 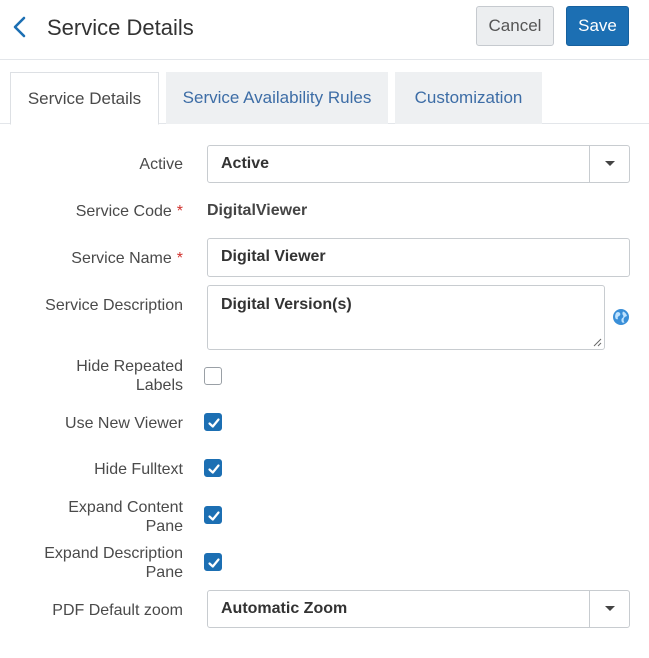 What do you see at coordinates (159, 385) in the screenshot?
I see `label-line: Labels` at bounding box center [159, 385].